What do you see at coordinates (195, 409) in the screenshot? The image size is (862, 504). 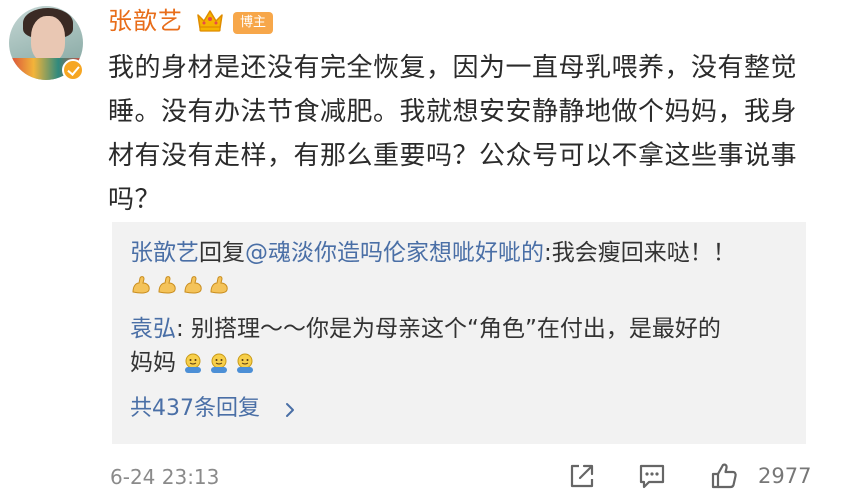 I see `more-replies-link: 共437条回复` at bounding box center [195, 409].